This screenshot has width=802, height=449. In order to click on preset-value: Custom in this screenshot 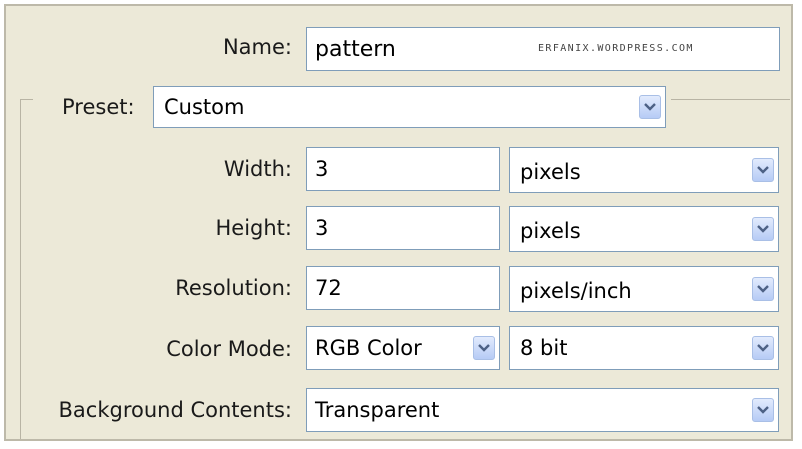, I will do `click(204, 107)`.